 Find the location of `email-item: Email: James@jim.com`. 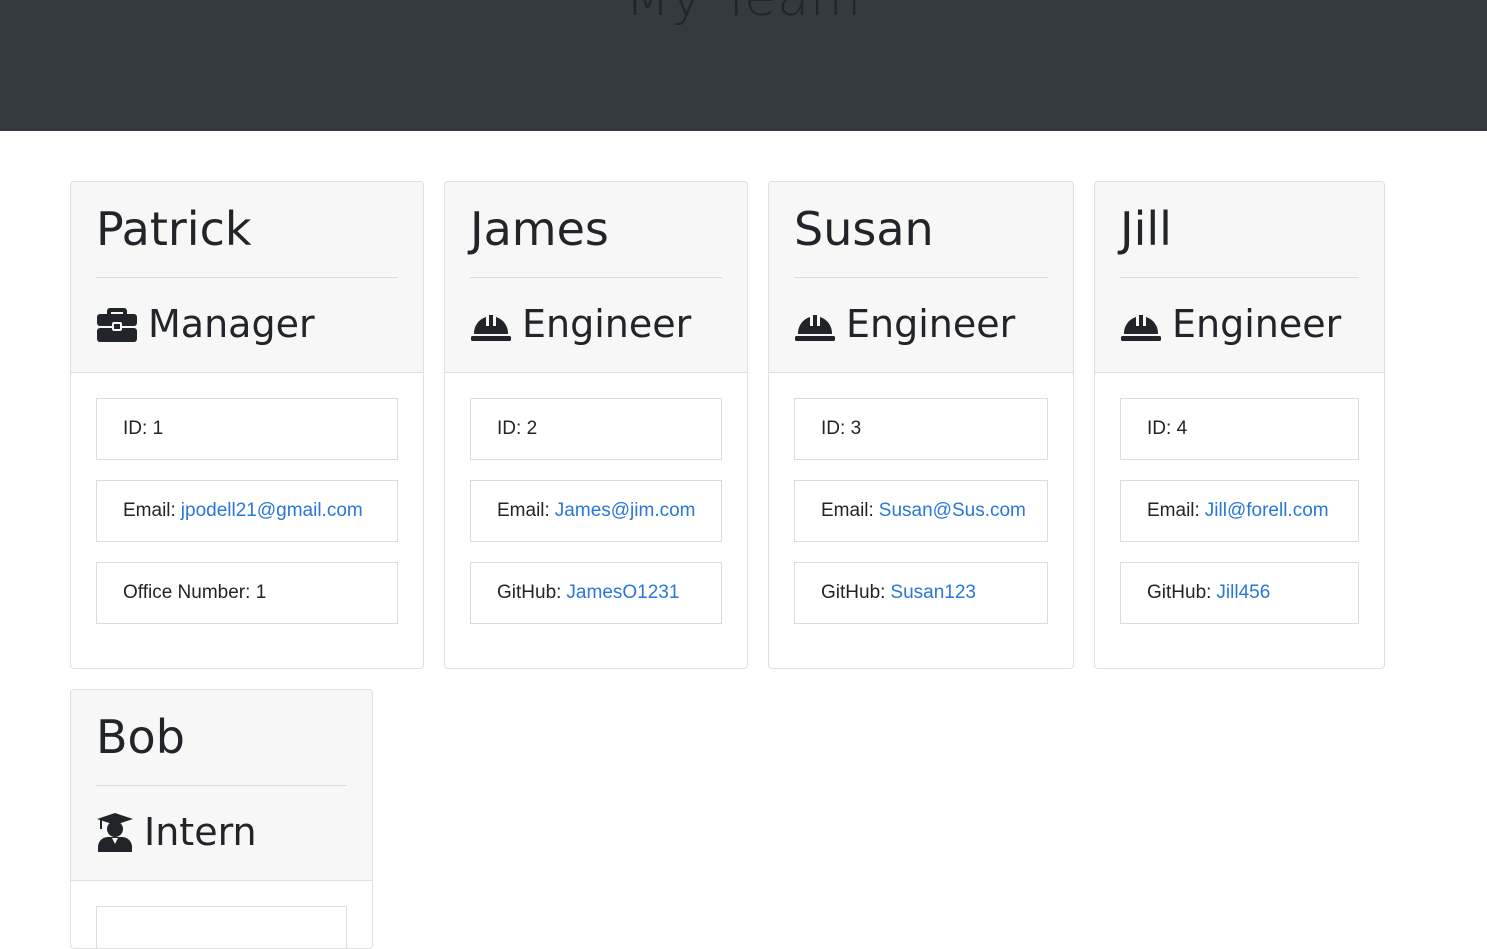

email-item: Email: James@jim.com is located at coordinates (596, 511).